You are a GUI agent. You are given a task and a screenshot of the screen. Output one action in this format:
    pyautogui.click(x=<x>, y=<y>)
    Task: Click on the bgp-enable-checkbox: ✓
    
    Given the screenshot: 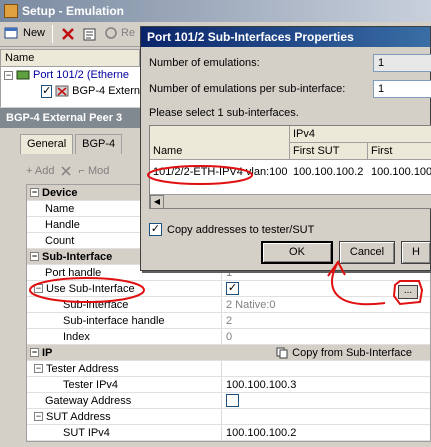 What is the action you would take?
    pyautogui.click(x=47, y=91)
    